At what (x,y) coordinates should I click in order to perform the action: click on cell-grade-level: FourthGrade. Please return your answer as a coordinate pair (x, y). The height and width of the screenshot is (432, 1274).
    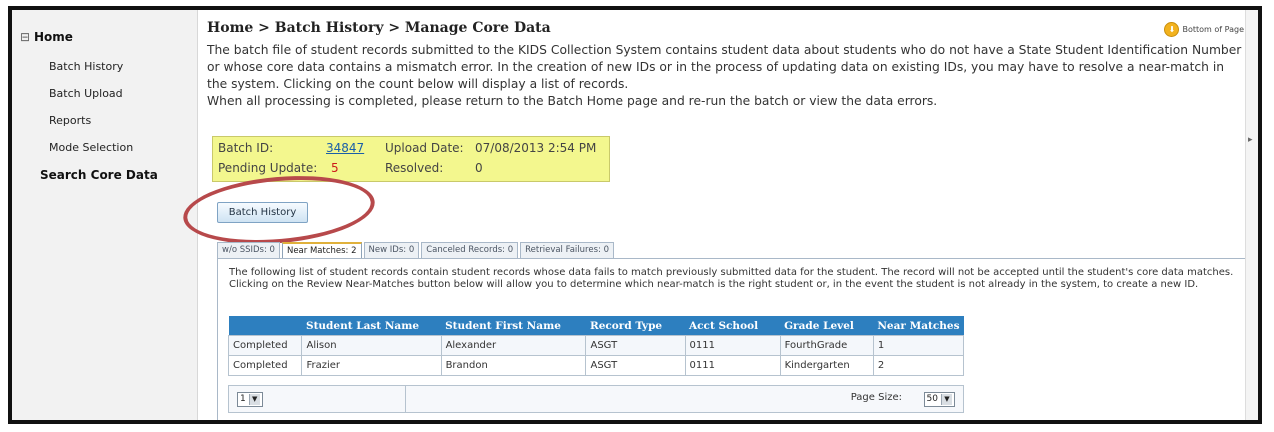
    Looking at the image, I should click on (826, 345).